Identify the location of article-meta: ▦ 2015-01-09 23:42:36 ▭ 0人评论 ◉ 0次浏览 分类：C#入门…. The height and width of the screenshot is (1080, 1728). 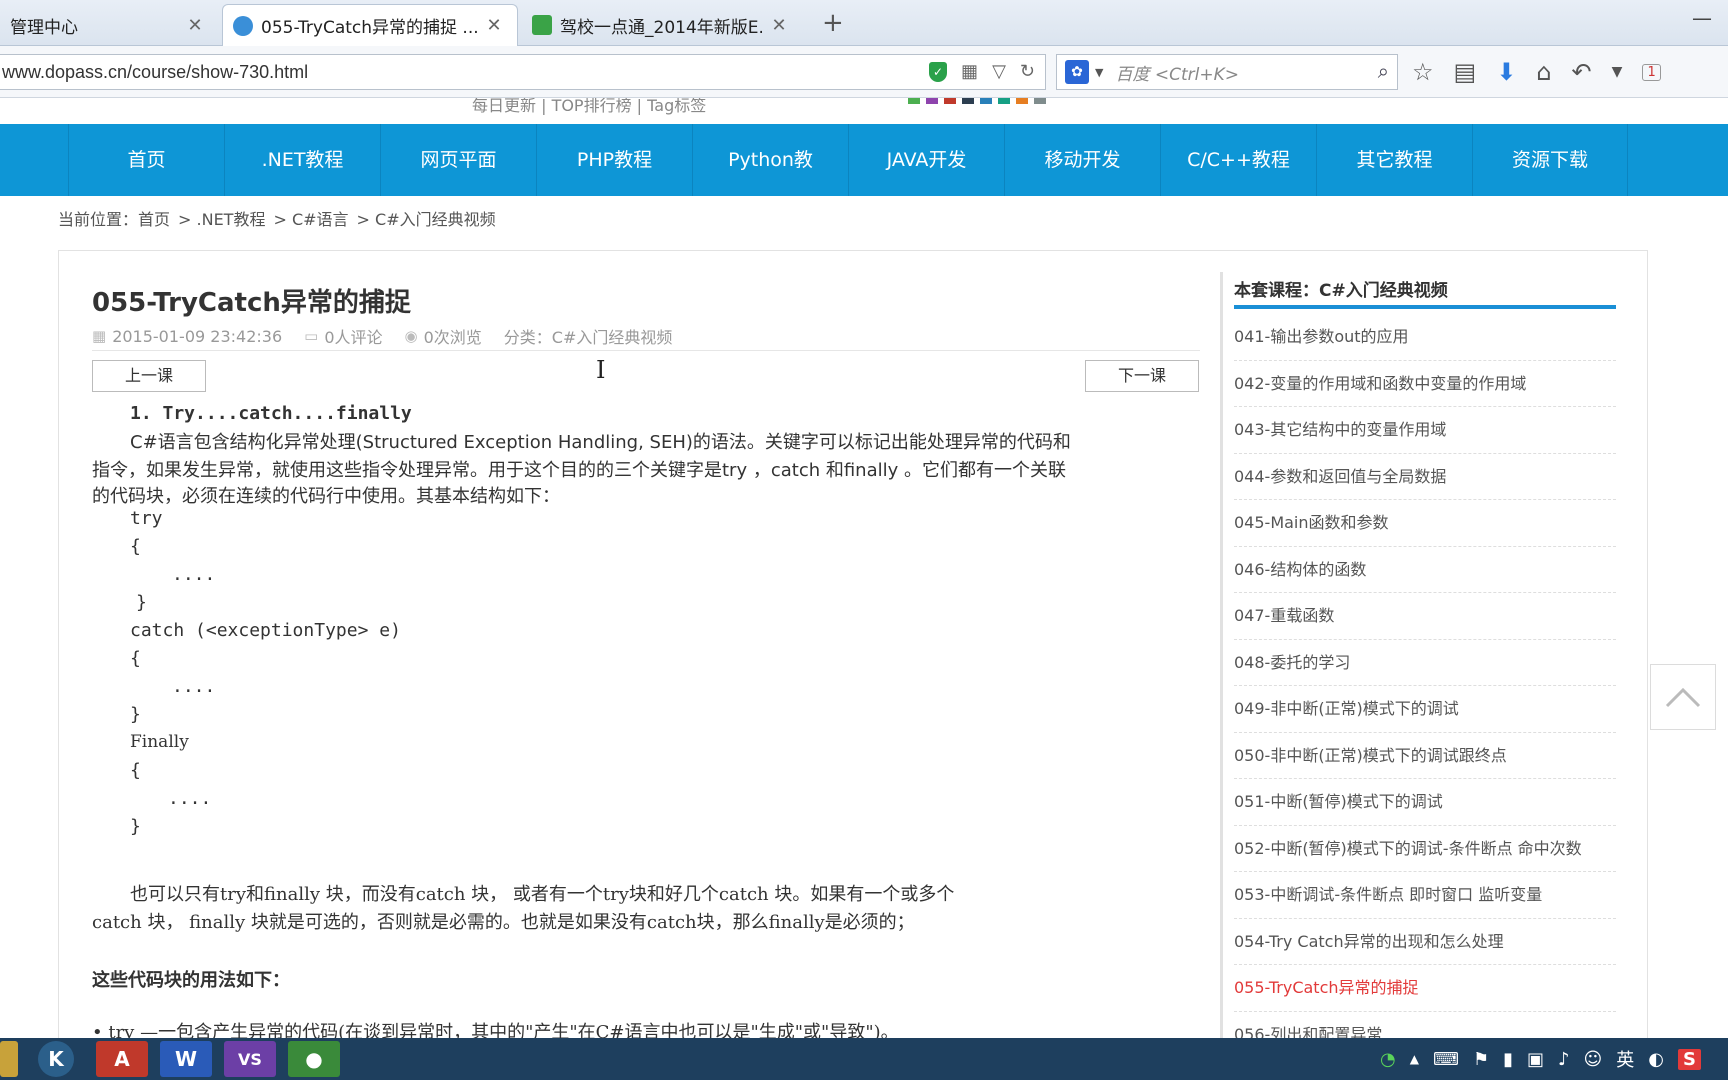
(382, 336).